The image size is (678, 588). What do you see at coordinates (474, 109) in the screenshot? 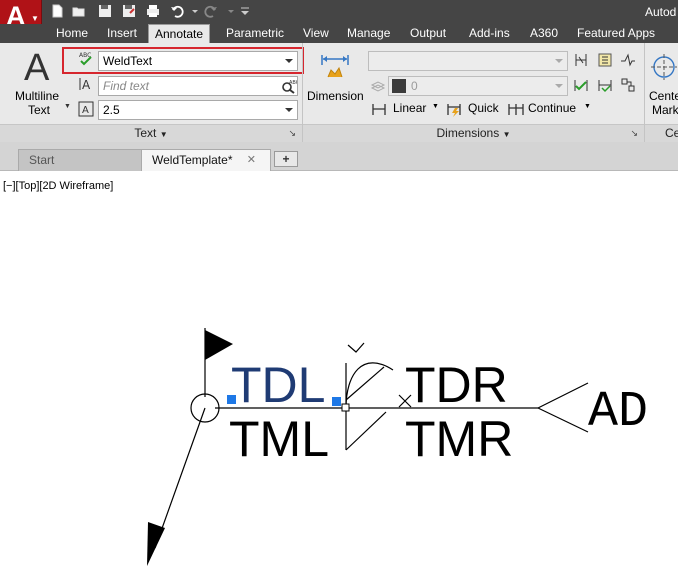
I see `quick-dimension-button: Quick` at bounding box center [474, 109].